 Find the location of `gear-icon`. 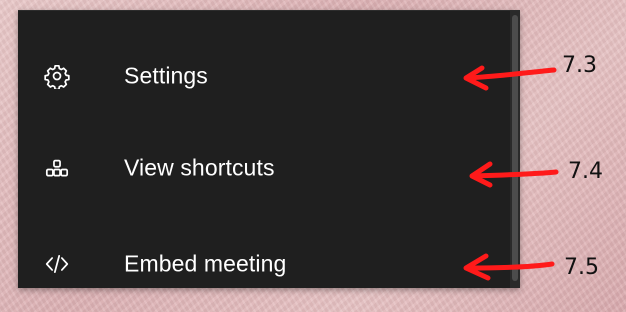

gear-icon is located at coordinates (57, 76).